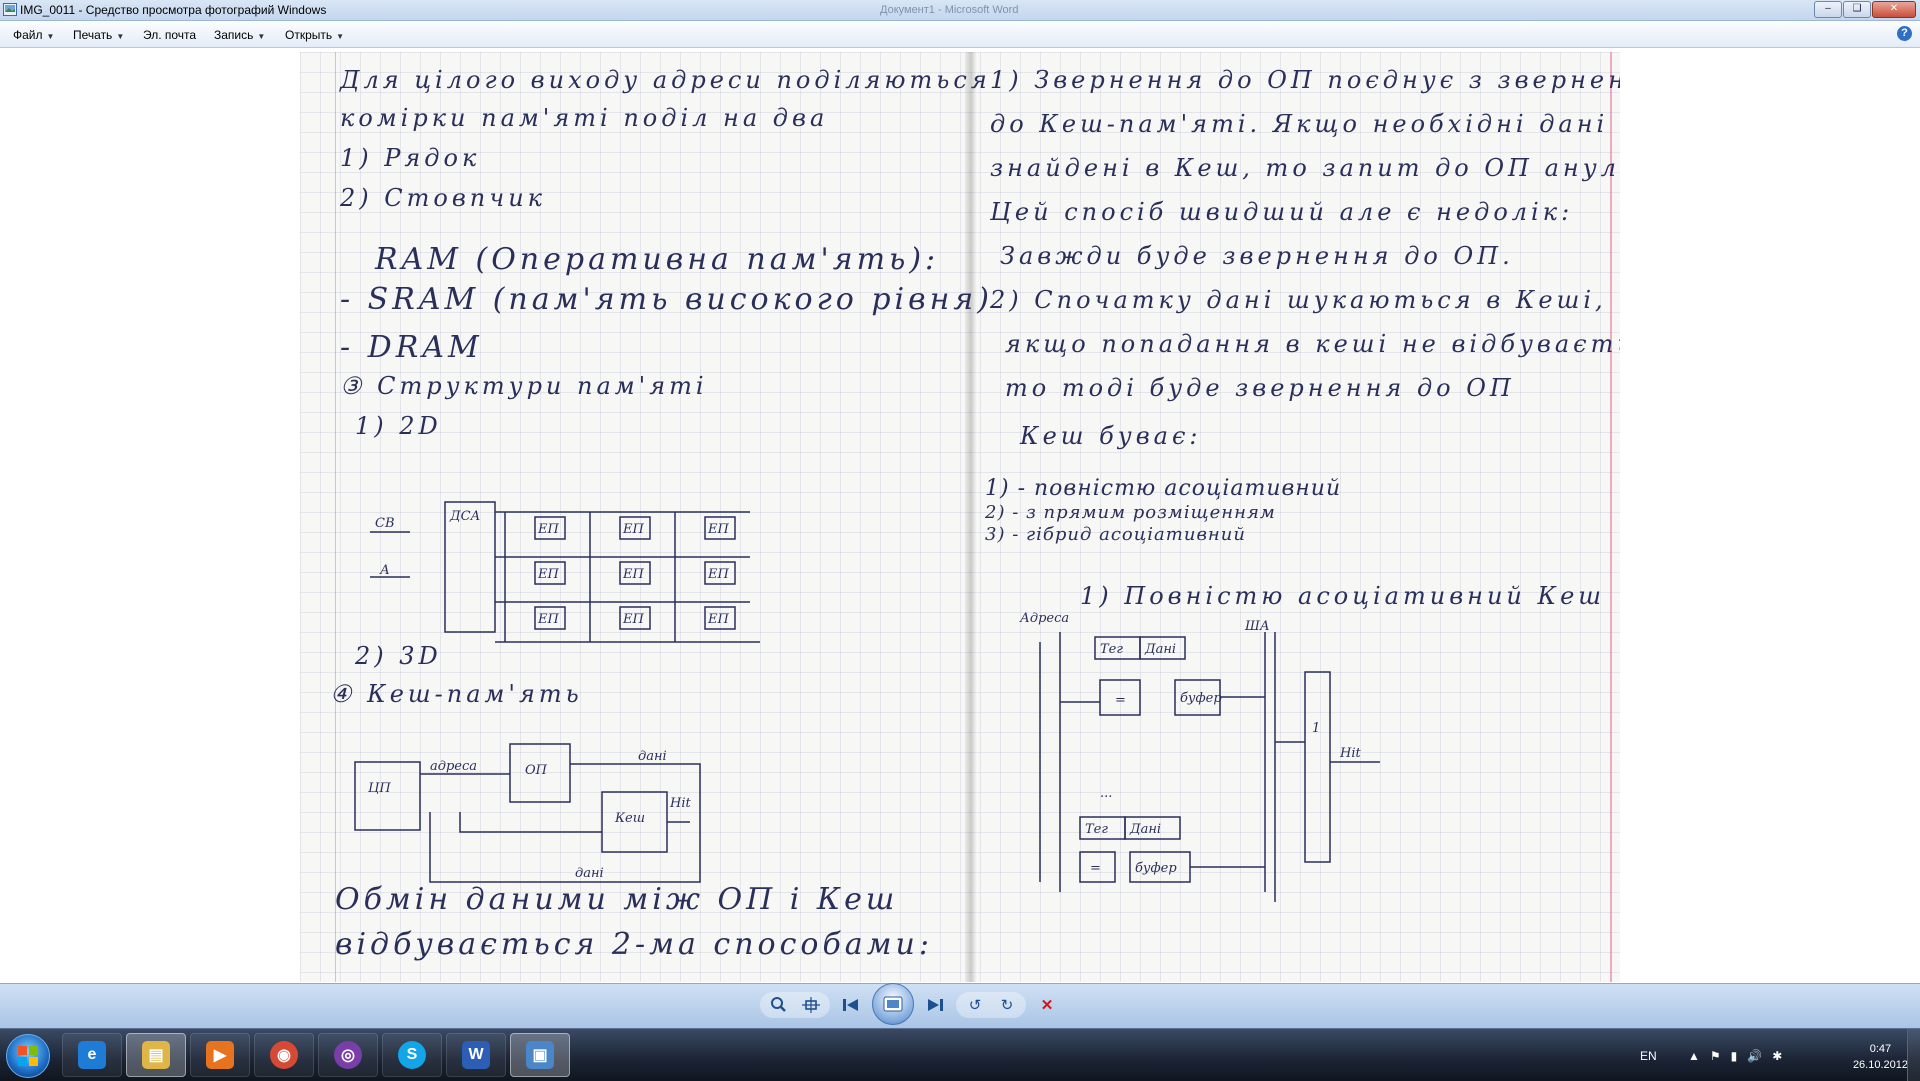 This screenshot has height=1081, width=1920. I want to click on ie-icon: e, so click(92, 1055).